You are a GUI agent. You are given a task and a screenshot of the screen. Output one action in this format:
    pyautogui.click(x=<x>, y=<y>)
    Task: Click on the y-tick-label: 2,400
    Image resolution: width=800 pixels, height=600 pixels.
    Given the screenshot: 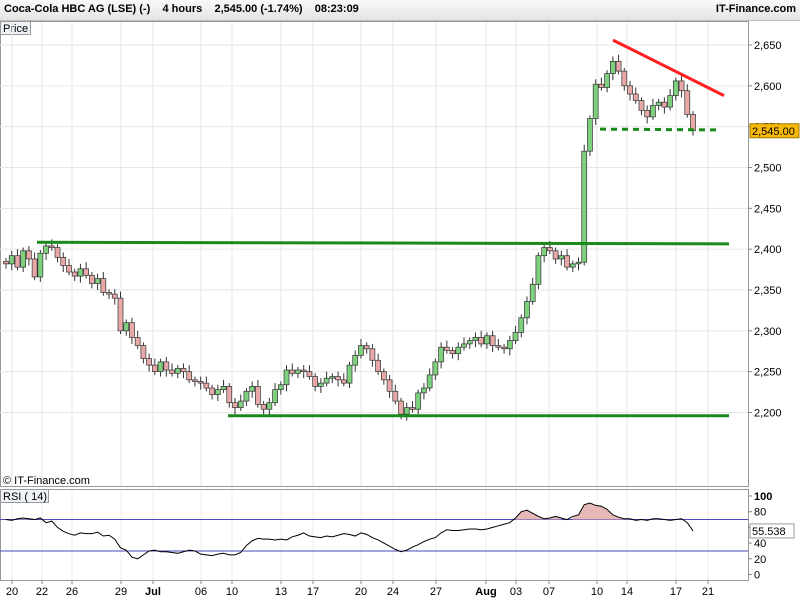 What is the action you would take?
    pyautogui.click(x=768, y=250)
    